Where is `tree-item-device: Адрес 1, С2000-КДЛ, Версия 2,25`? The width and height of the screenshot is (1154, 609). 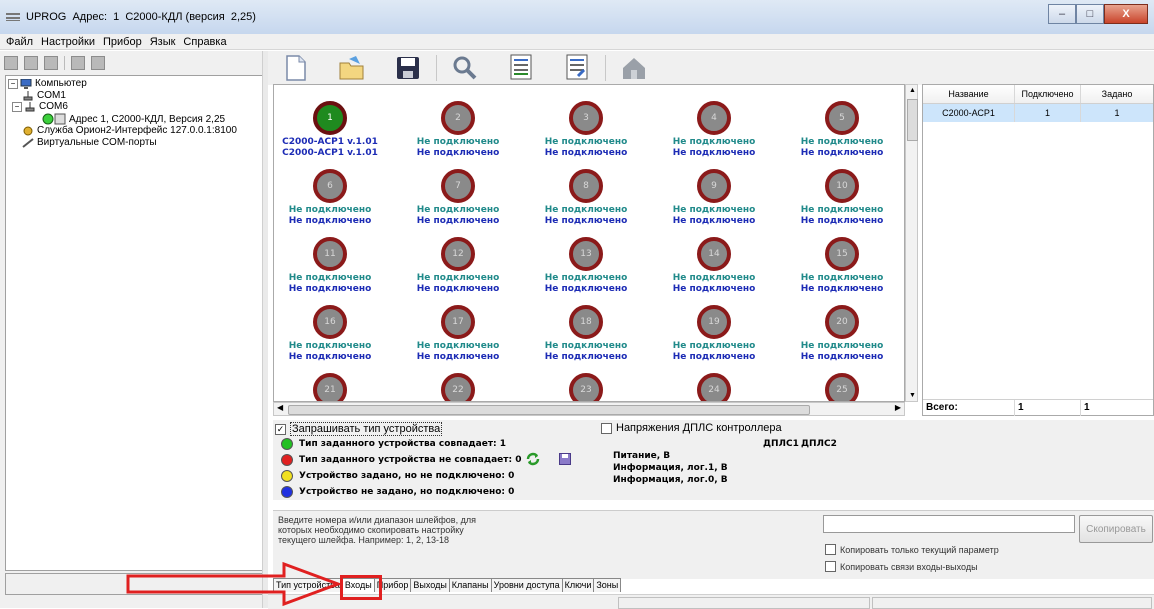
tree-item-device: Адрес 1, С2000-КДЛ, Версия 2,25 is located at coordinates (133, 119).